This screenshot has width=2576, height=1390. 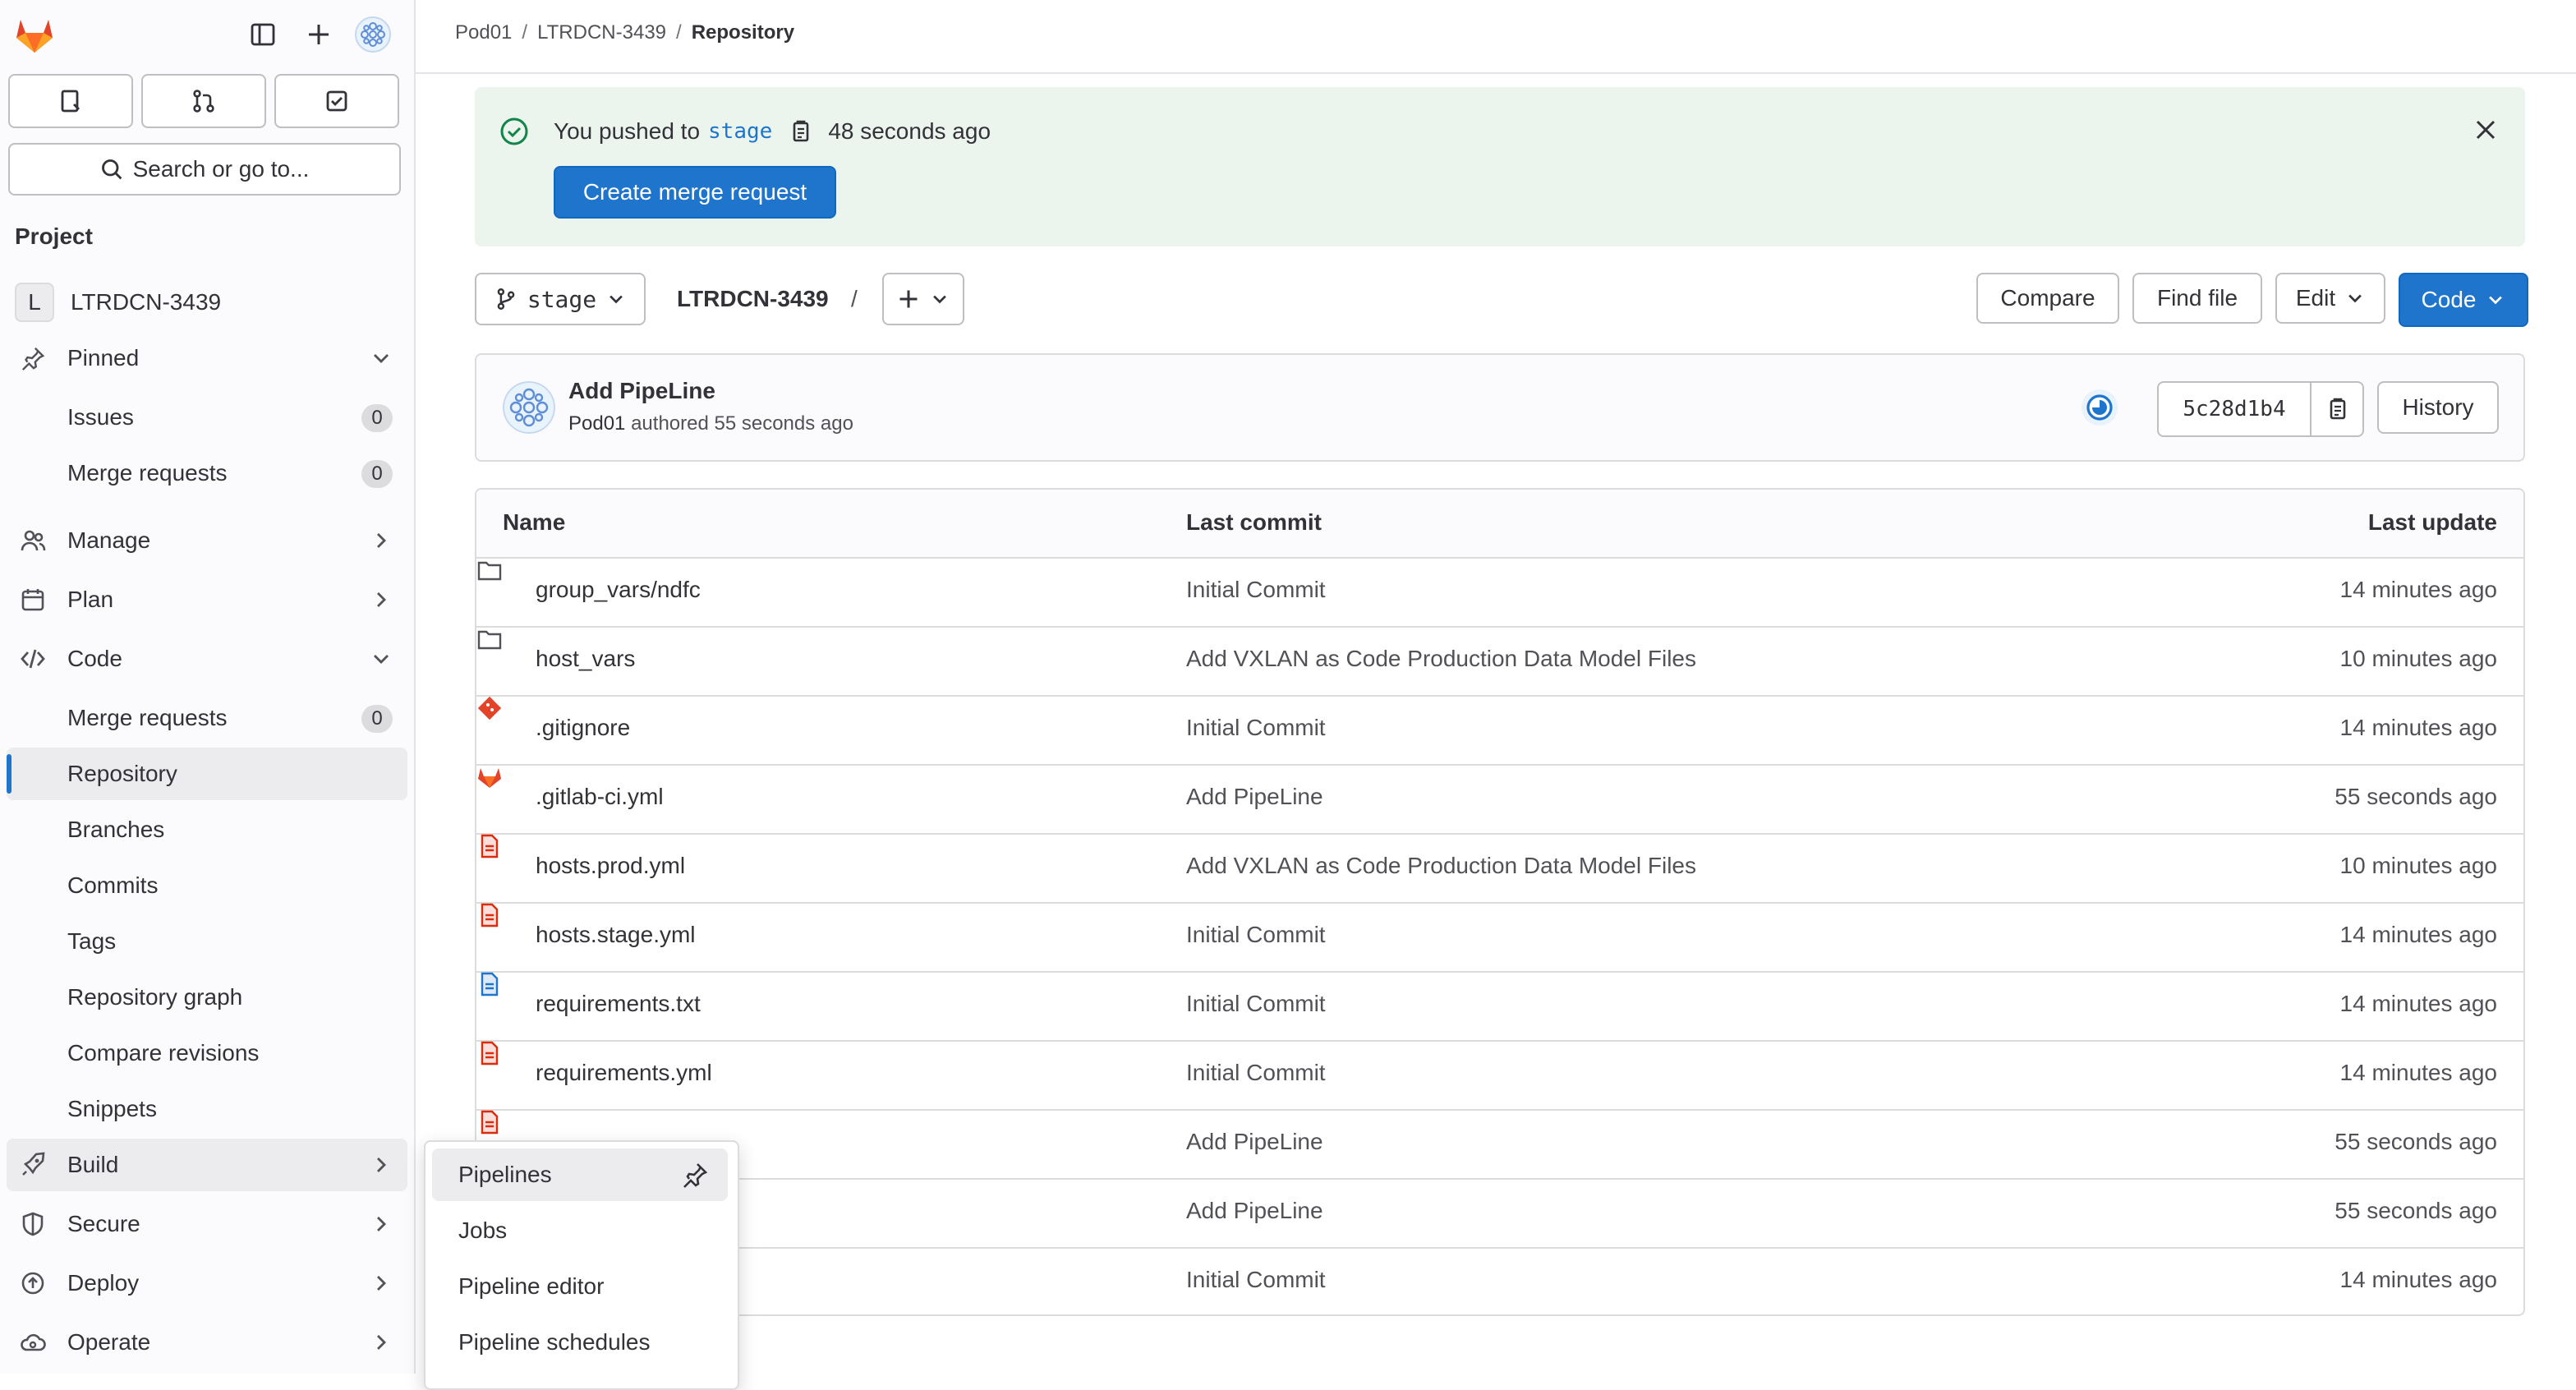 I want to click on sidebar-item-tags: Tags, so click(x=207, y=941).